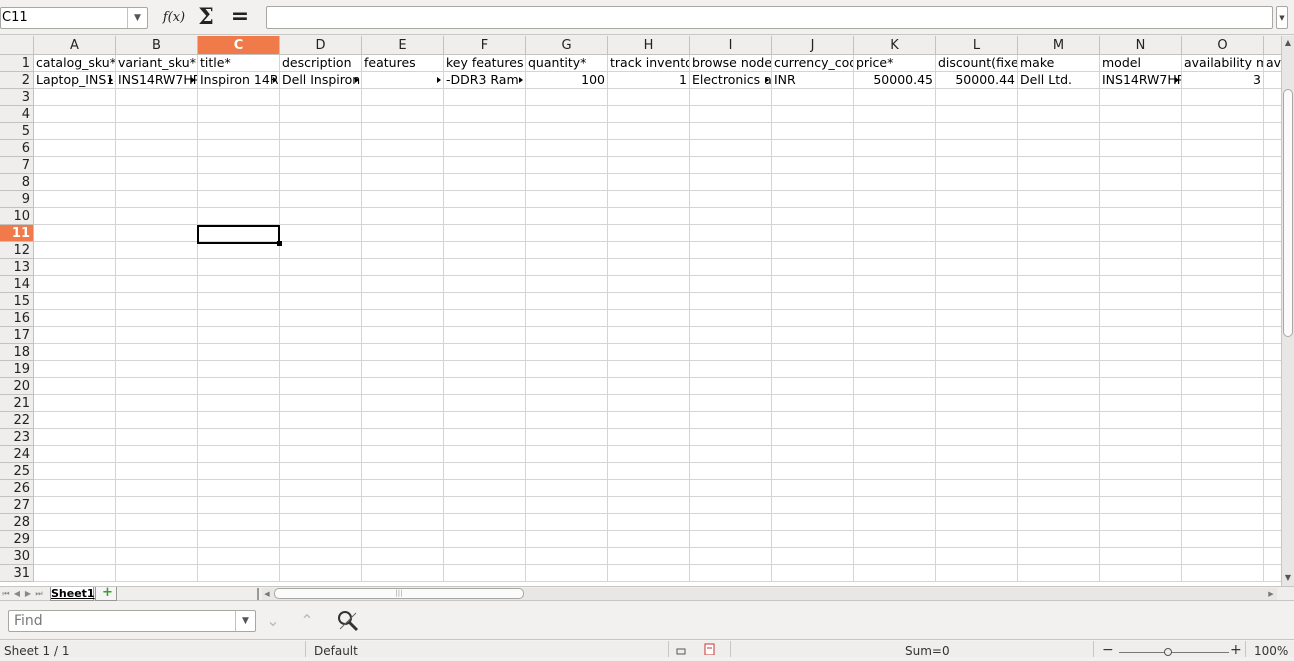 This screenshot has height=661, width=1294. What do you see at coordinates (649, 63) in the screenshot?
I see `header-cell: track inventory` at bounding box center [649, 63].